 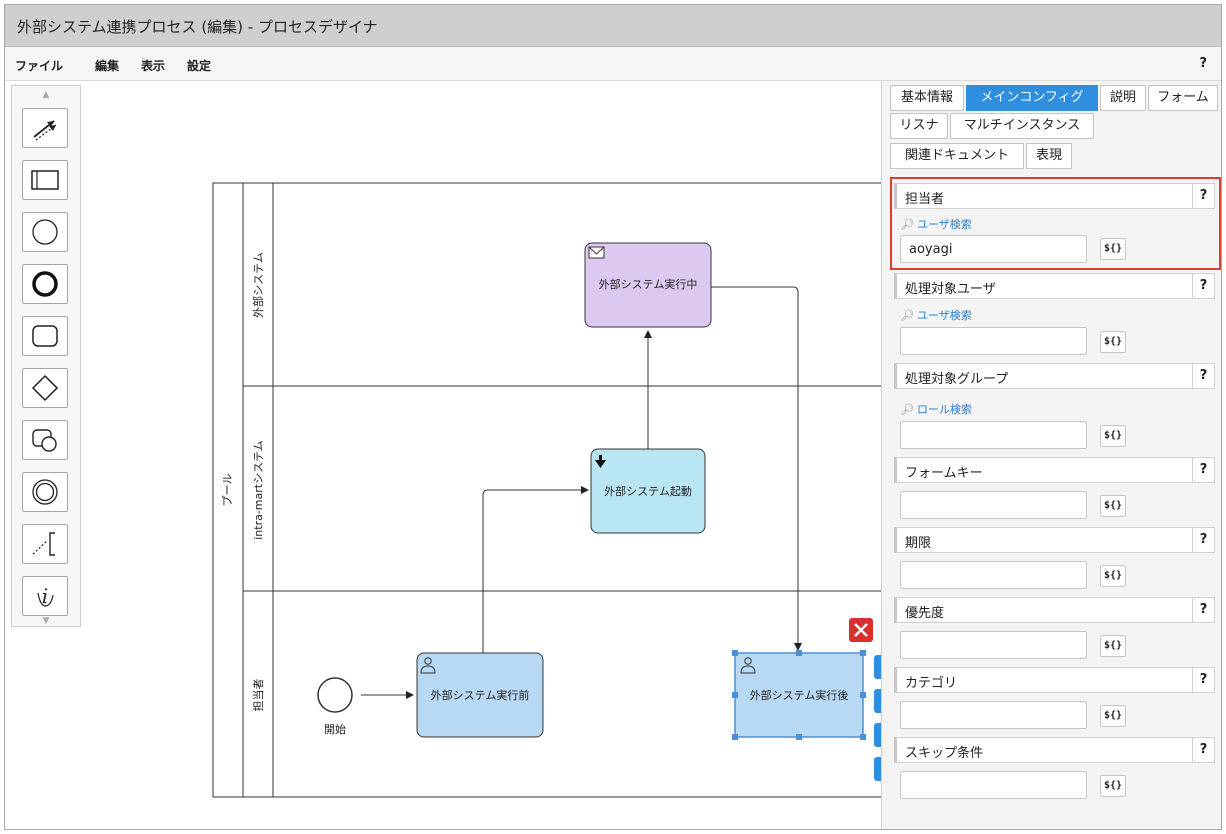 I want to click on lane-label-assignee: 担当者, so click(x=258, y=695).